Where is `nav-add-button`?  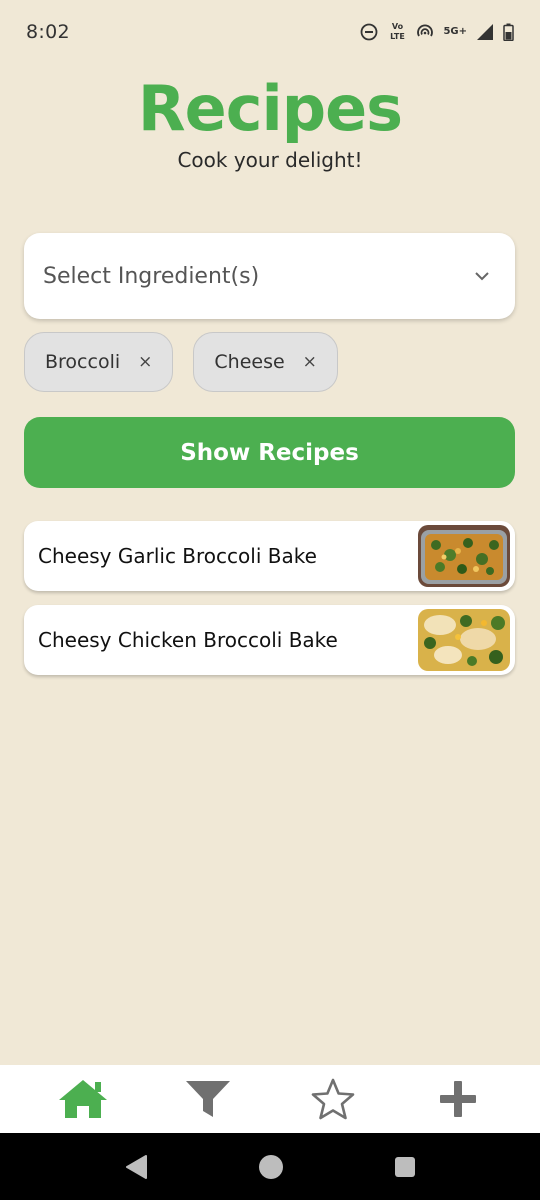 nav-add-button is located at coordinates (458, 1099).